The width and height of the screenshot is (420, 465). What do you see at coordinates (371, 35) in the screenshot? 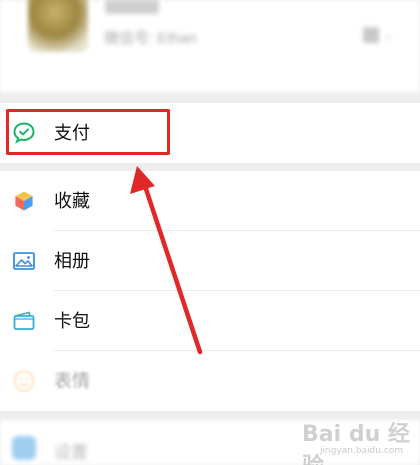
I see `qr-code-icon` at bounding box center [371, 35].